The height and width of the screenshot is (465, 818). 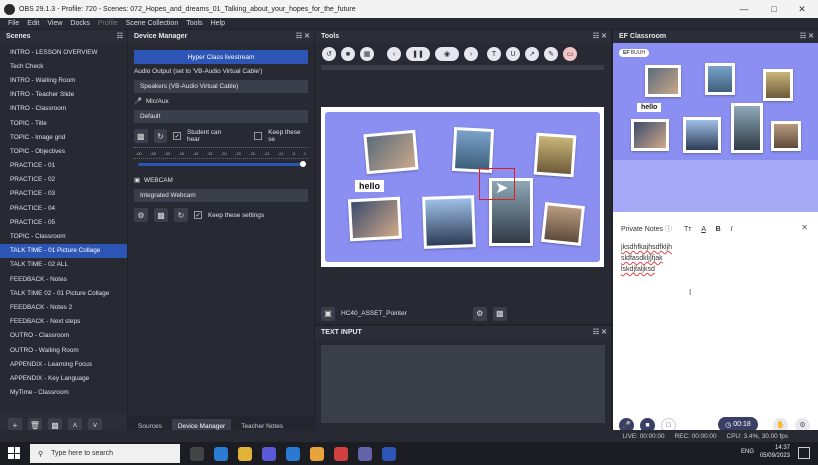 I want to click on scene-item: INTRO - LESSON OVERVIEW, so click(x=63, y=52).